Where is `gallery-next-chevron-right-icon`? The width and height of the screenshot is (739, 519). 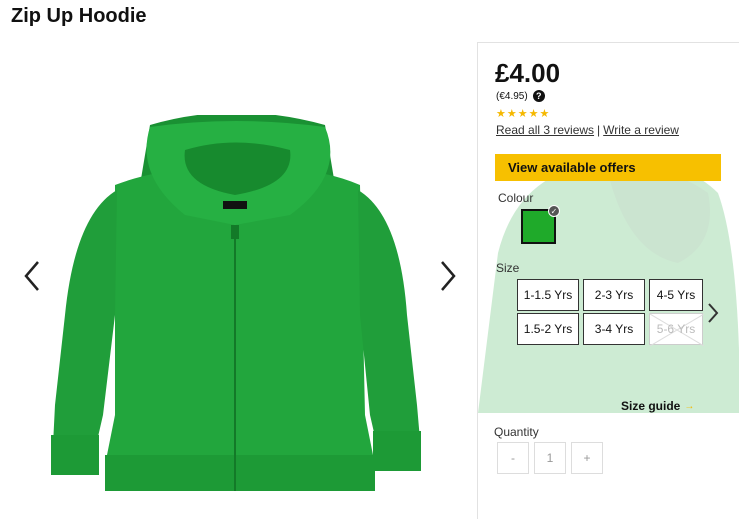 gallery-next-chevron-right-icon is located at coordinates (448, 276).